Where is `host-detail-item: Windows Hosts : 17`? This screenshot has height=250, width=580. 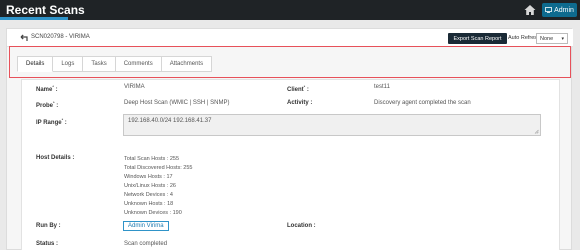 host-detail-item: Windows Hosts : 17 is located at coordinates (148, 177).